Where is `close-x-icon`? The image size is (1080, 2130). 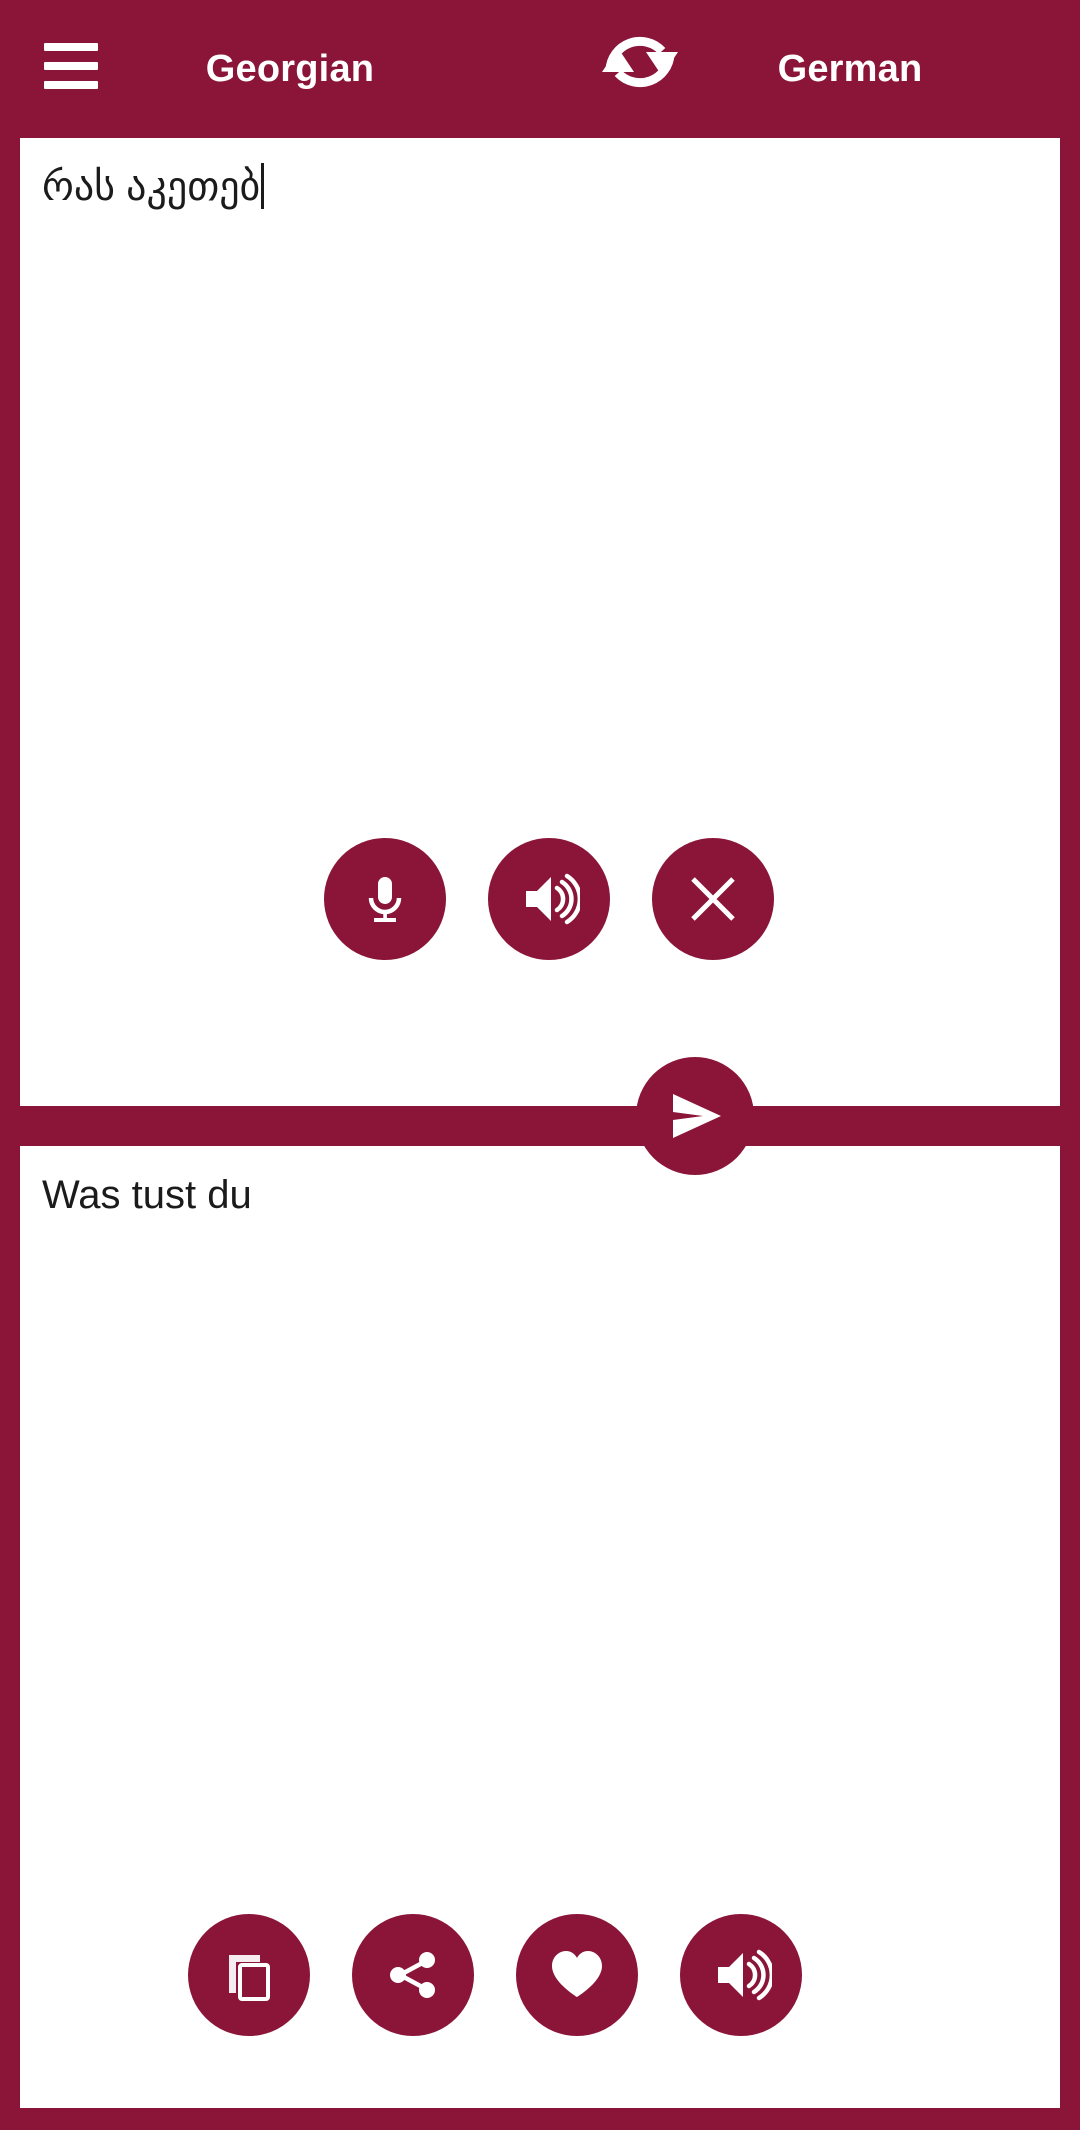
close-x-icon is located at coordinates (713, 899).